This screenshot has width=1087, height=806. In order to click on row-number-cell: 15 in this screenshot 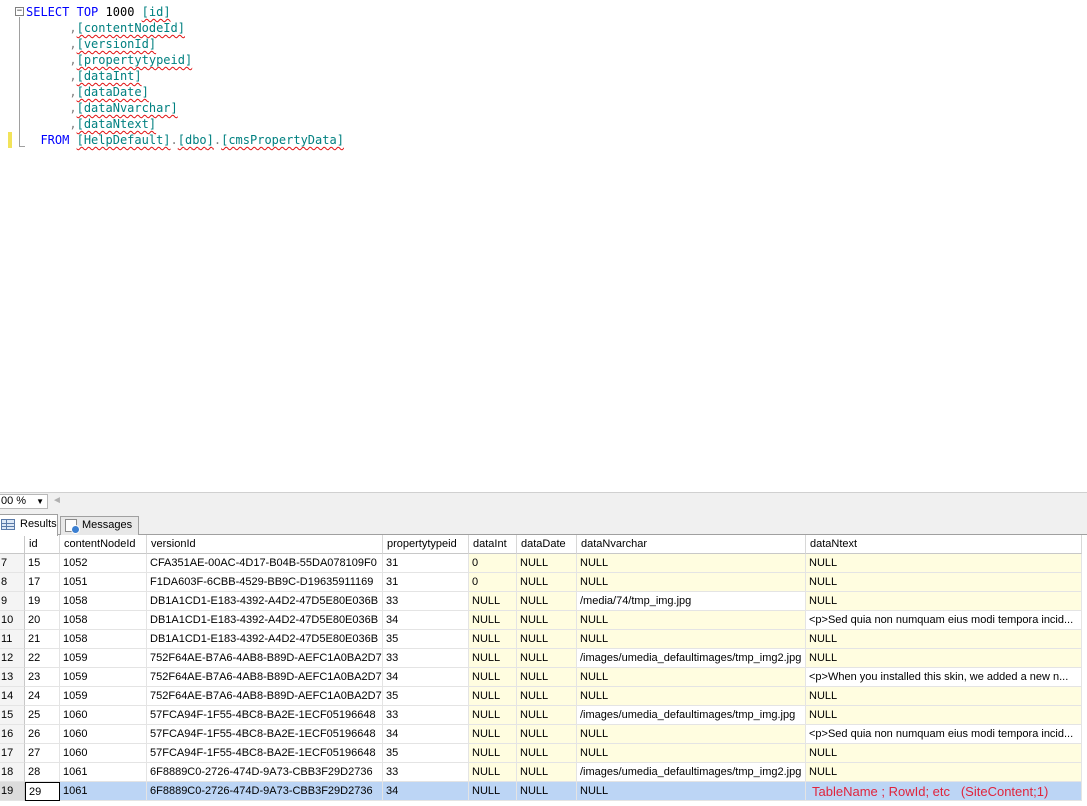, I will do `click(12, 715)`.